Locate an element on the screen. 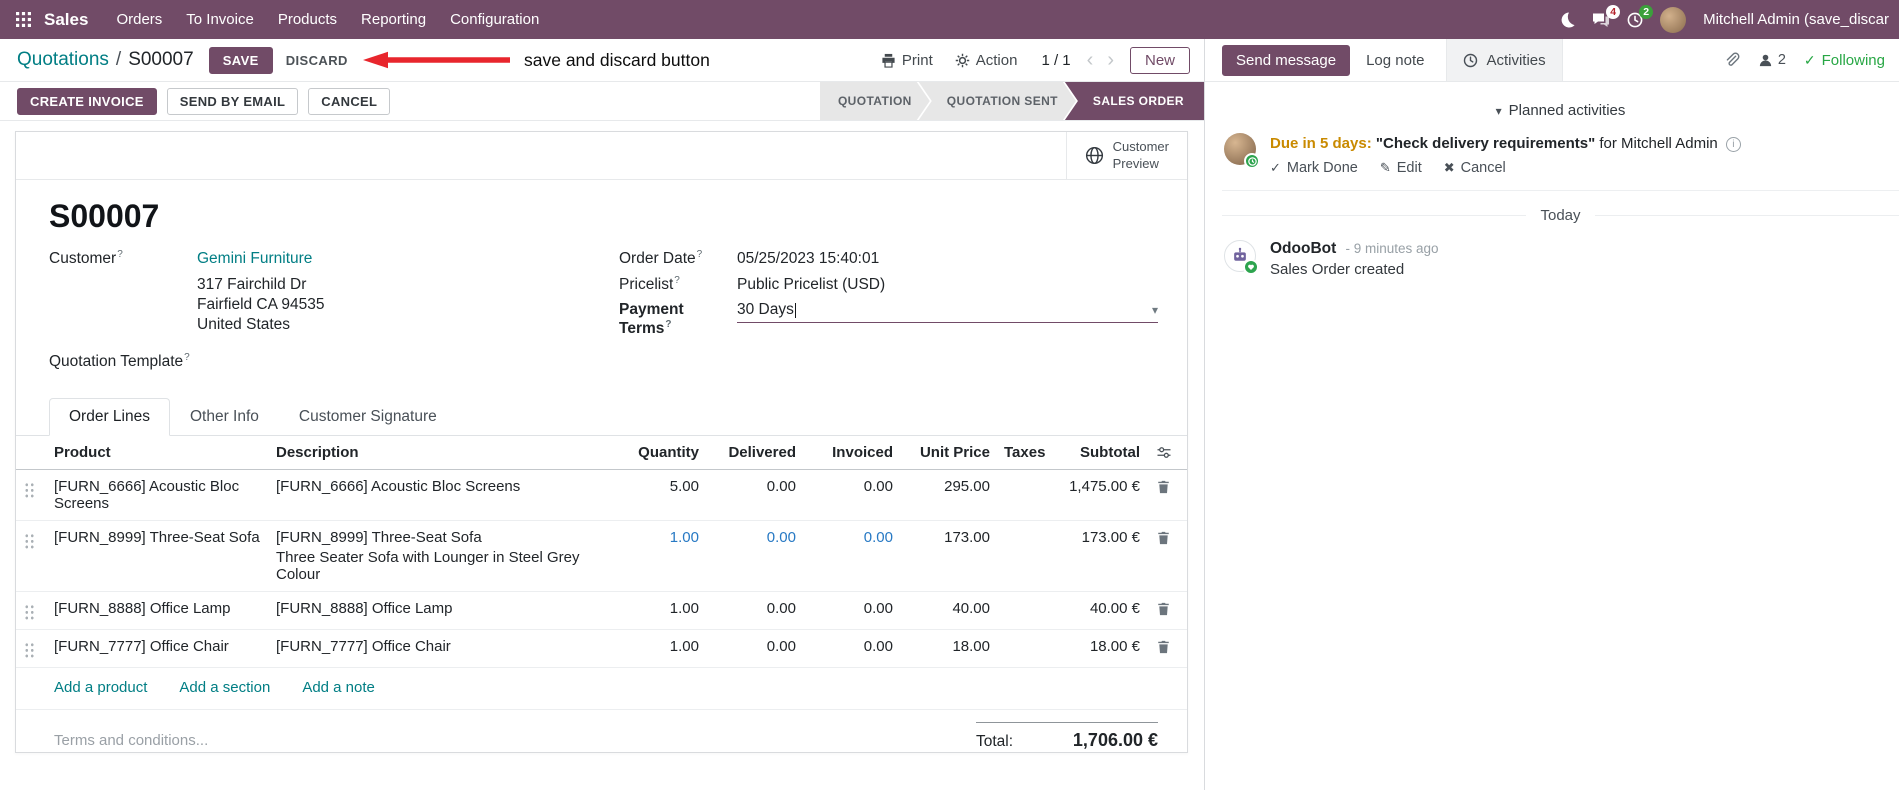 This screenshot has width=1899, height=790. cell-product: [FURN_6666] Acoustic Bloc Screens is located at coordinates (161, 495).